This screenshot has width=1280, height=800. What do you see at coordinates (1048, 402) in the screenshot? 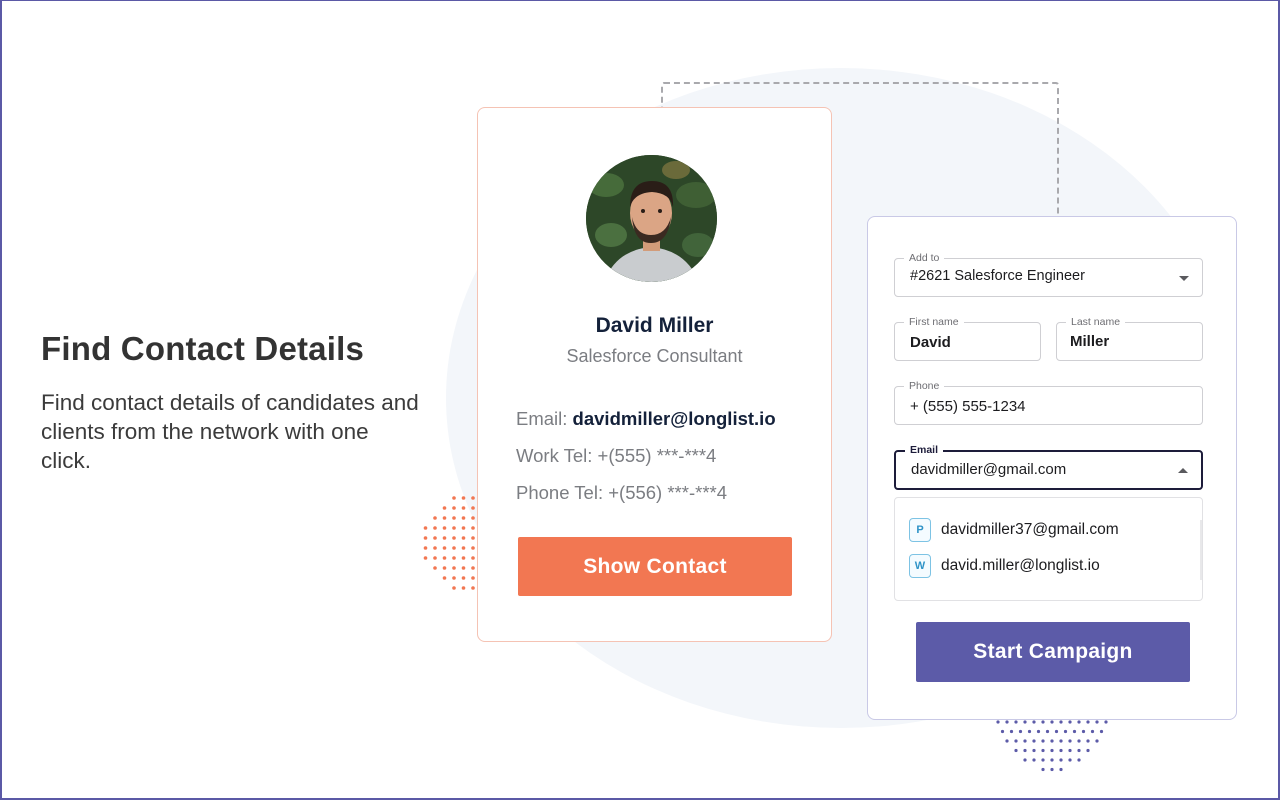
I see `phone-field: Phone + (555) 555-1234` at bounding box center [1048, 402].